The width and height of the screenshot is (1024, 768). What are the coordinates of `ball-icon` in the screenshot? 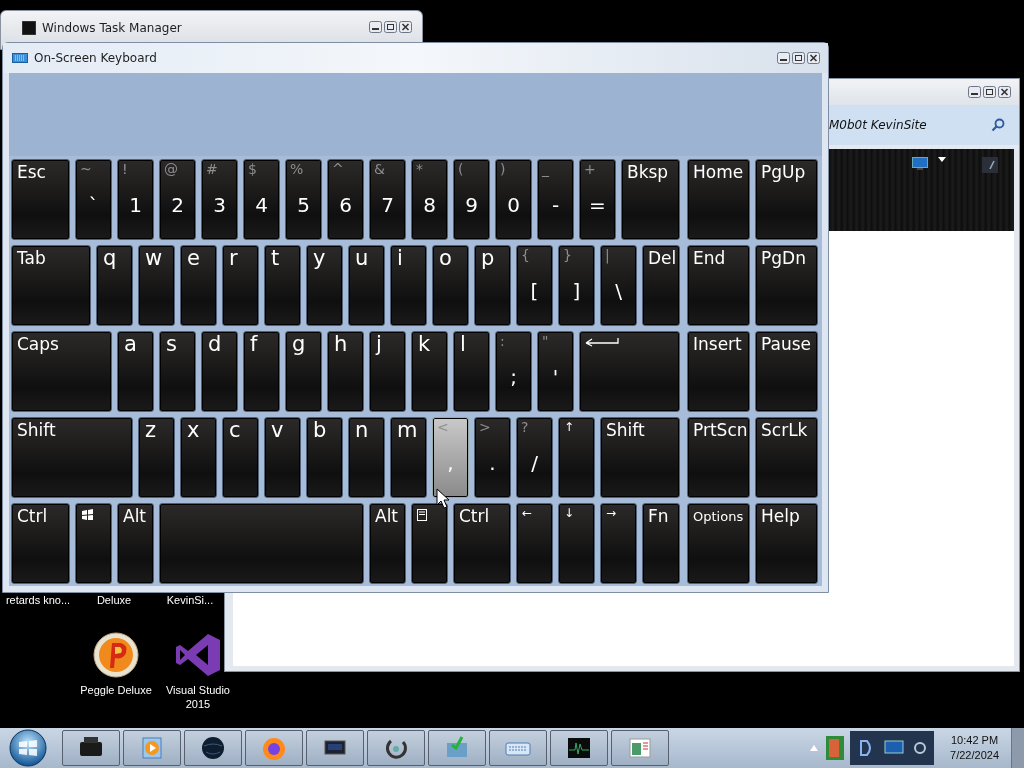 It's located at (116, 655).